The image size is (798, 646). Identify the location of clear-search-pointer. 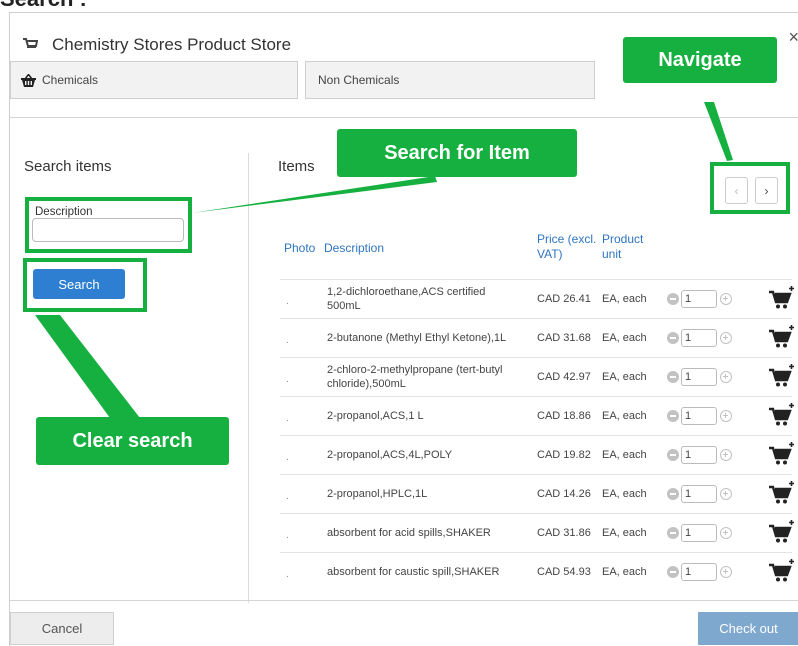
(87, 366).